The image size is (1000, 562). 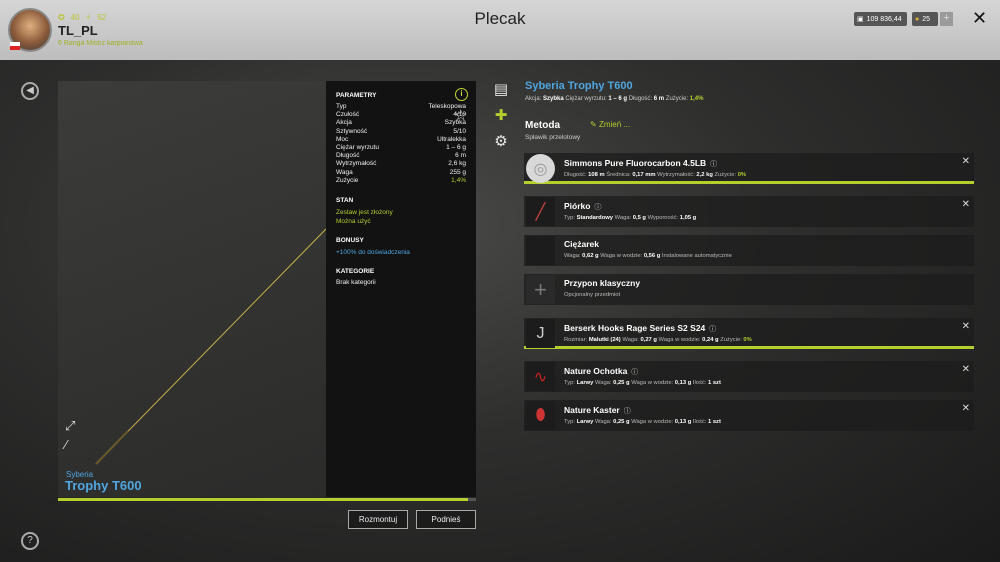 What do you see at coordinates (103, 485) in the screenshot?
I see `rod-model: Trophy T600` at bounding box center [103, 485].